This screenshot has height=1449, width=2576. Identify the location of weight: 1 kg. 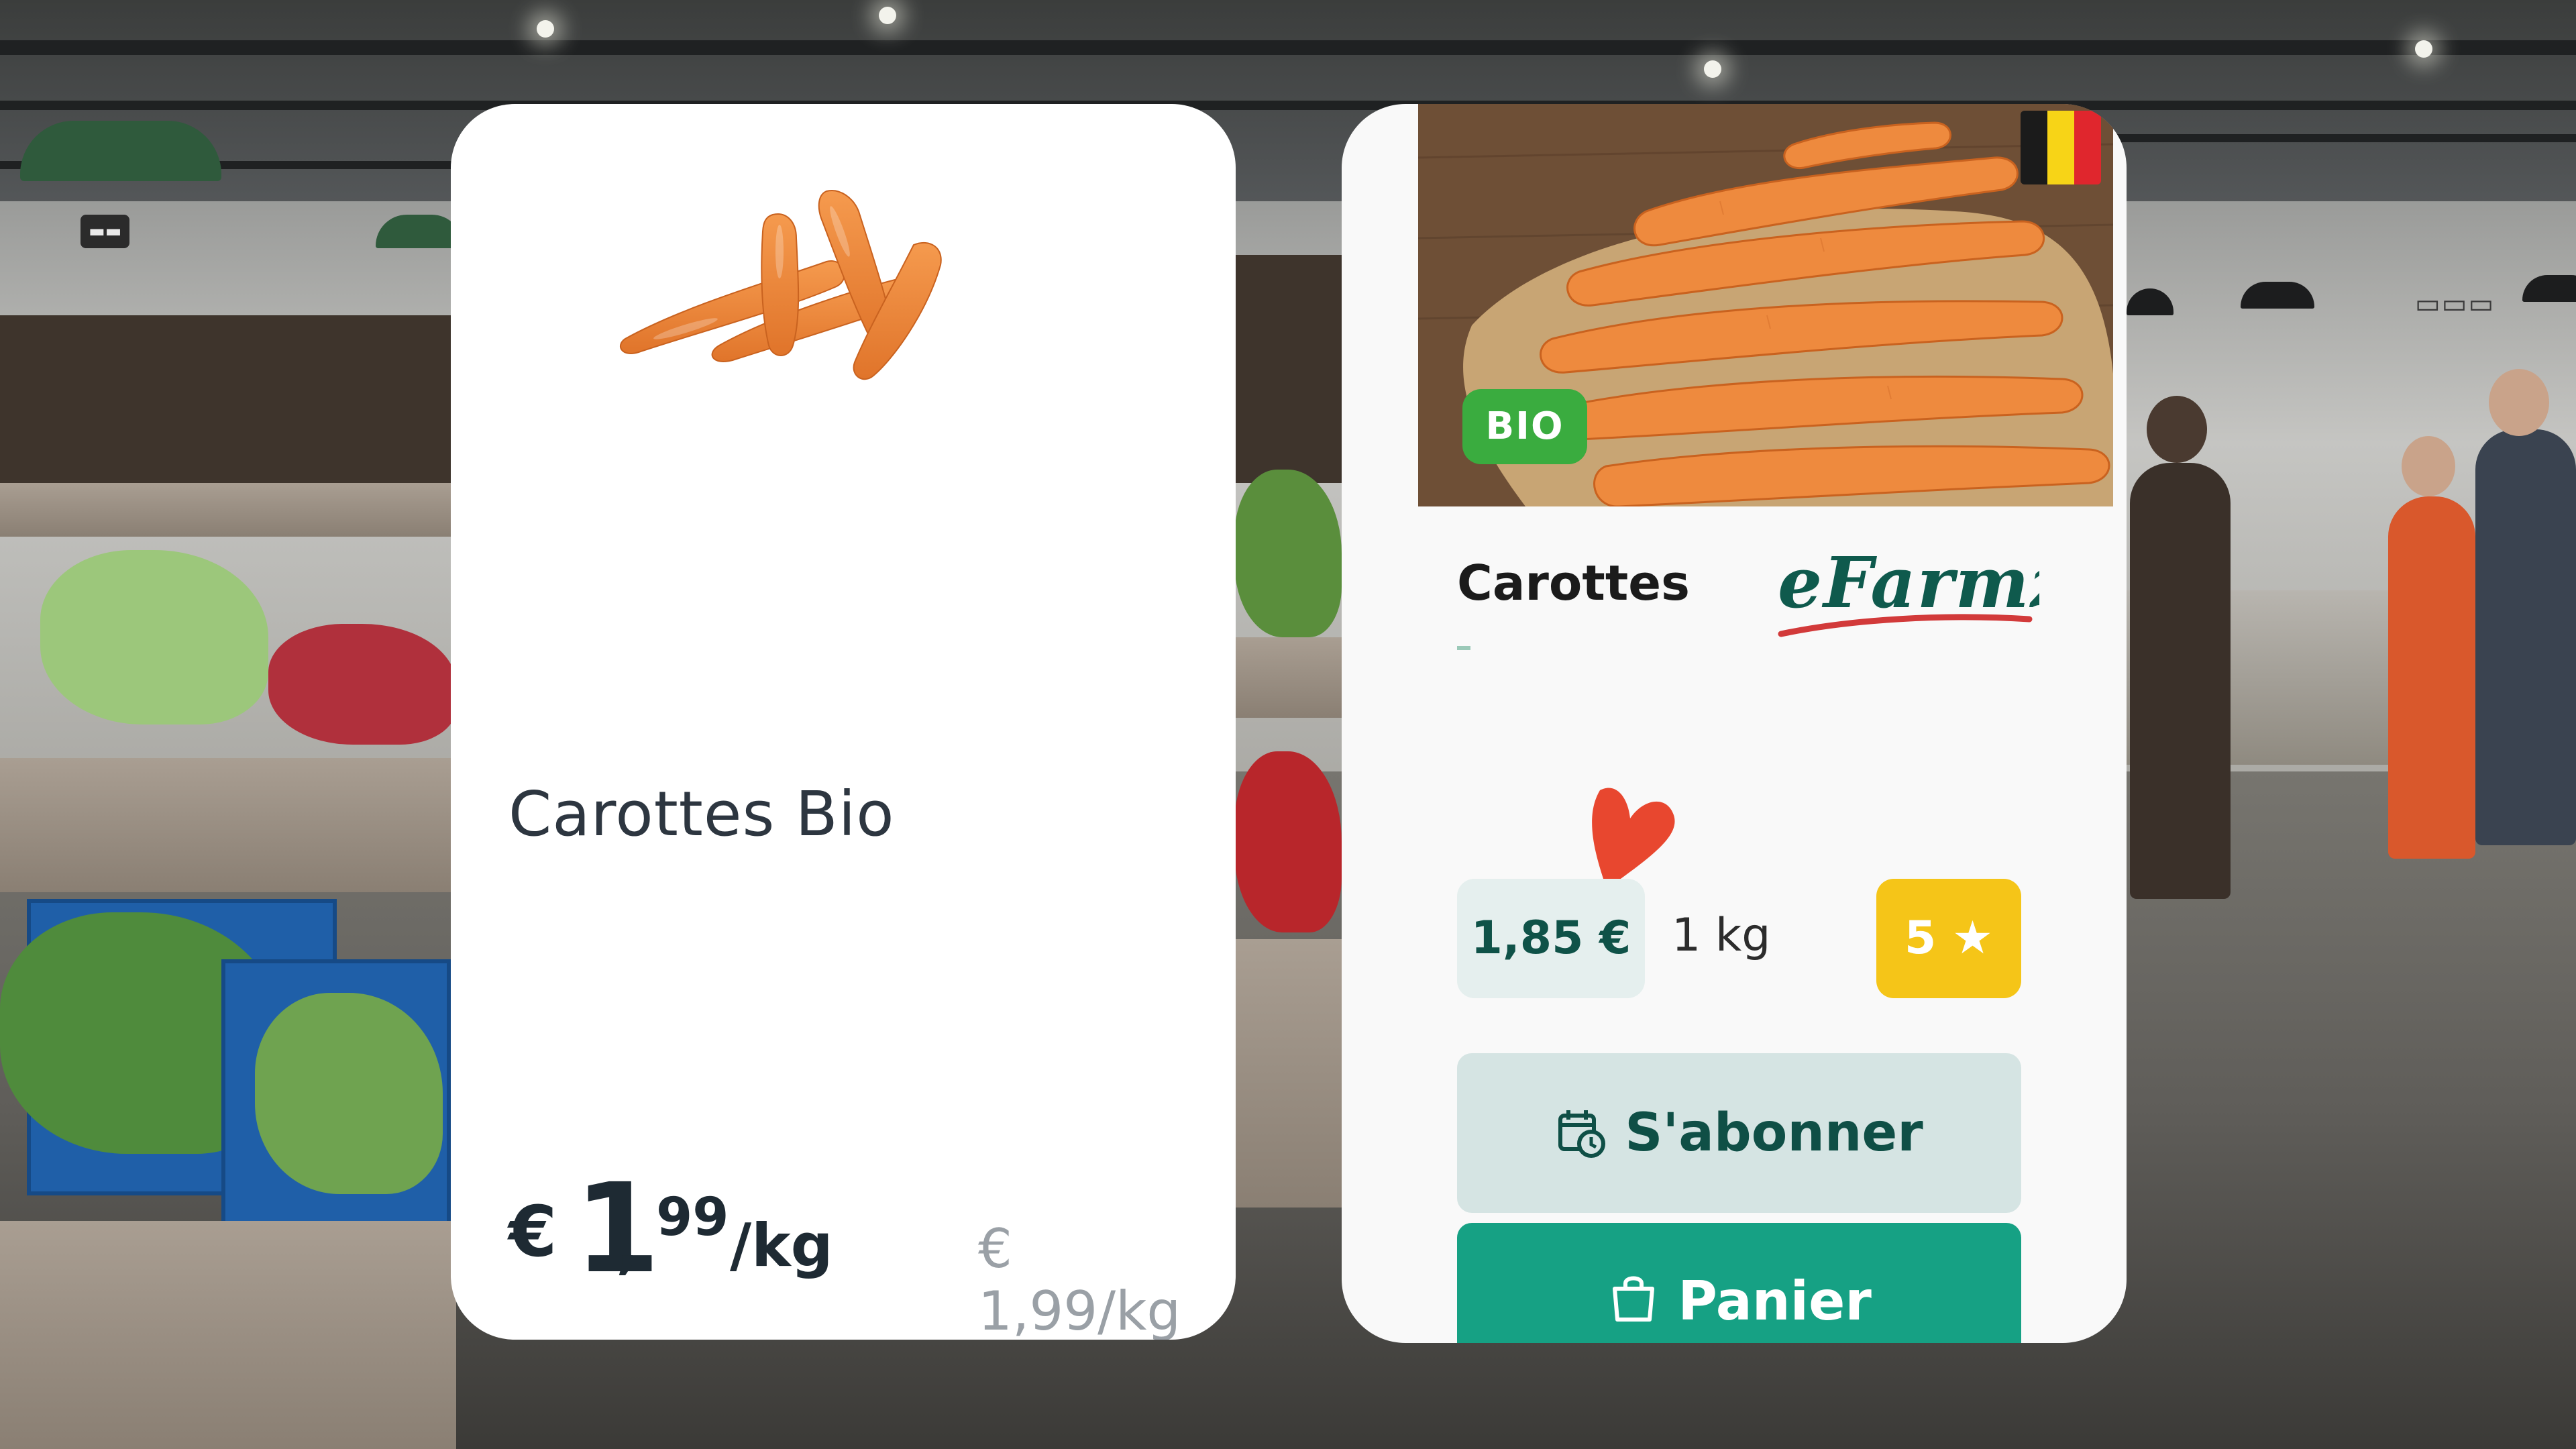
(1721, 935).